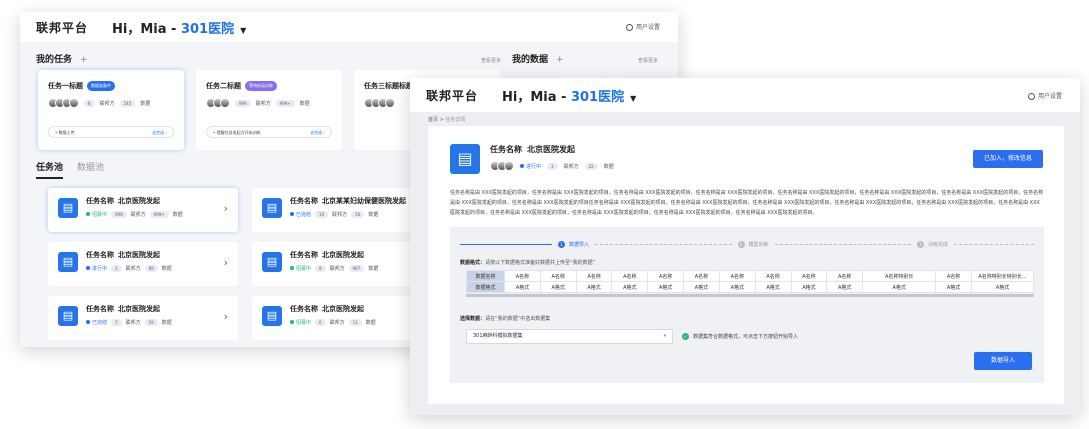 The width and height of the screenshot is (1089, 429). I want to click on my-data-heading: 我的数据 +, so click(538, 60).